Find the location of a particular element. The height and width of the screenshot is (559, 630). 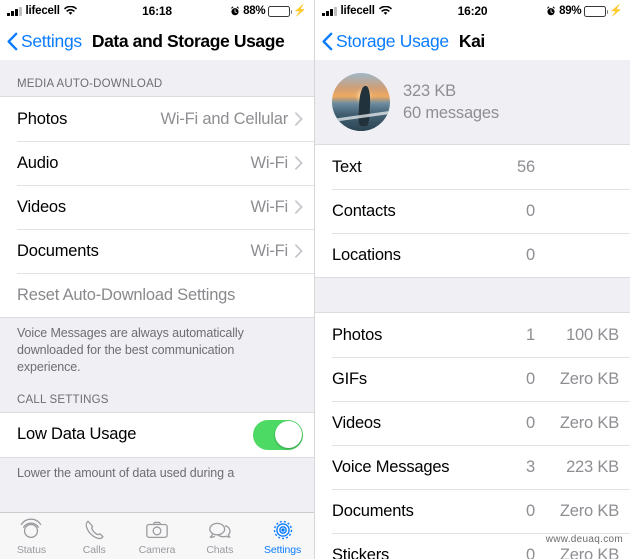

contact-avatar-photo is located at coordinates (361, 102).